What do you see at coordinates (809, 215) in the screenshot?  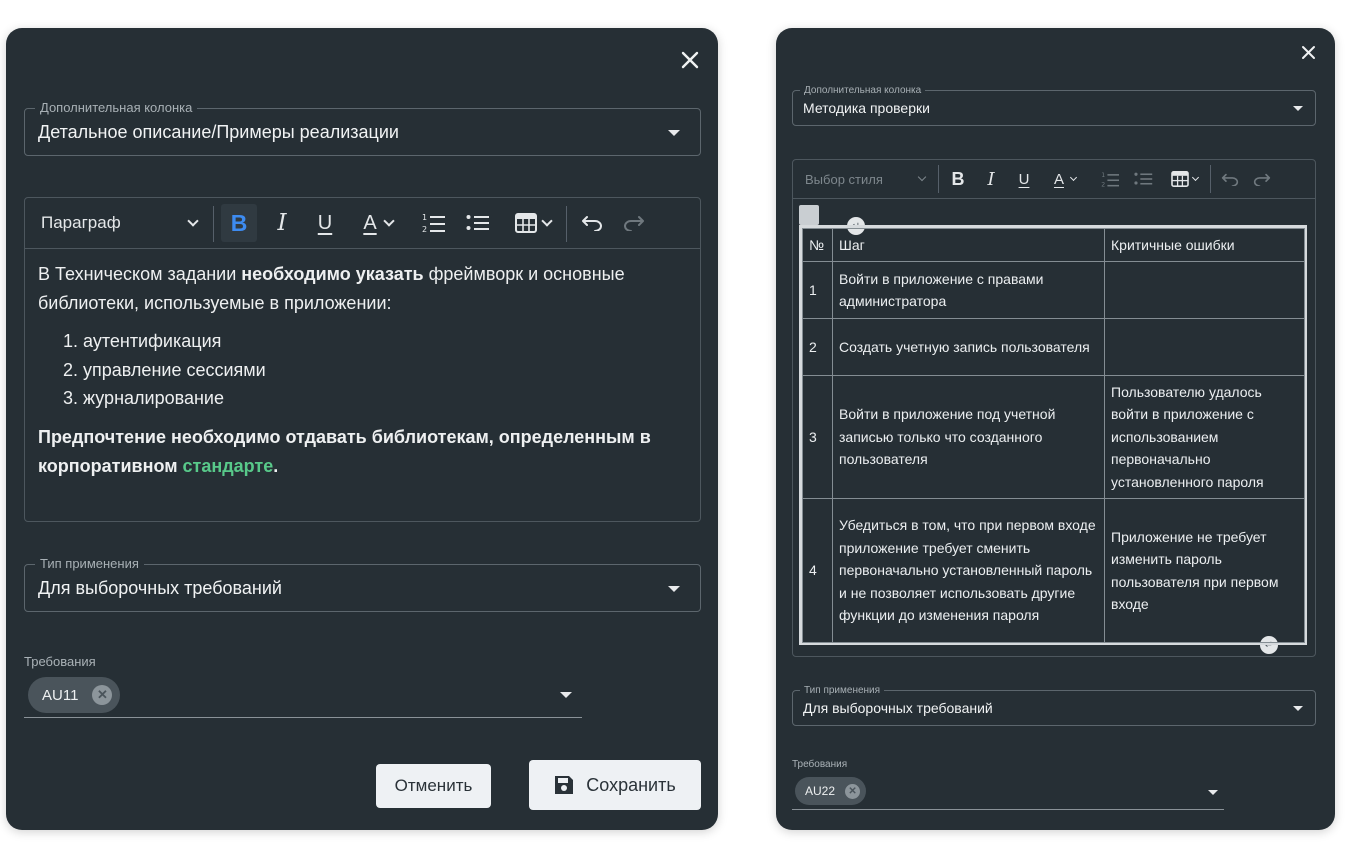 I see `table-select-handle-icon` at bounding box center [809, 215].